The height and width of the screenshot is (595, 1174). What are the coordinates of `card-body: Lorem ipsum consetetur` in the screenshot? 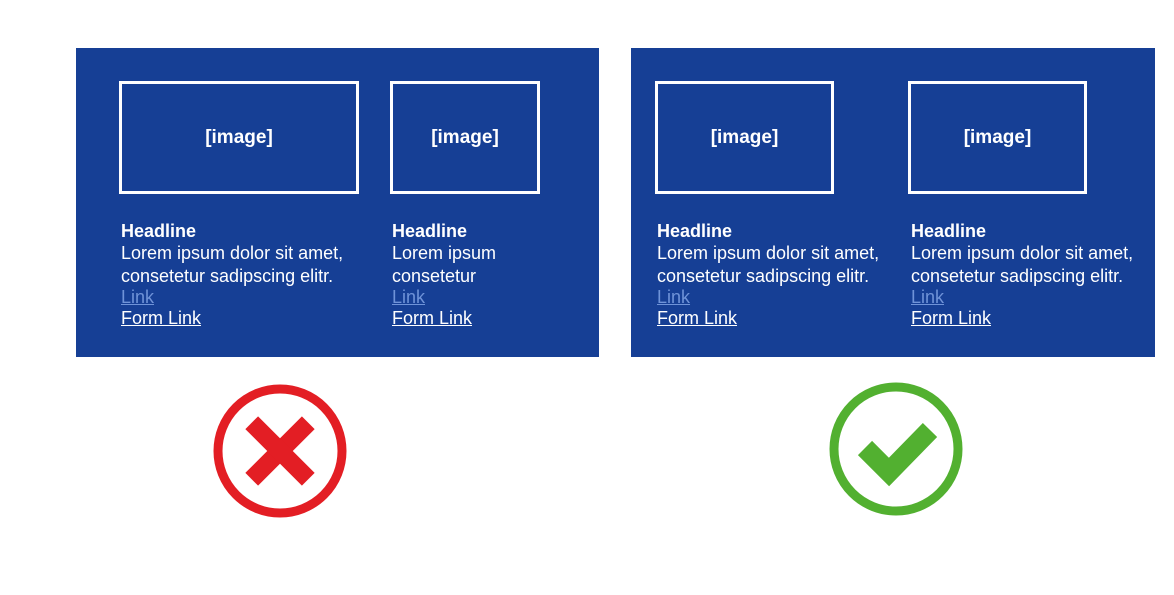 It's located at (444, 264).